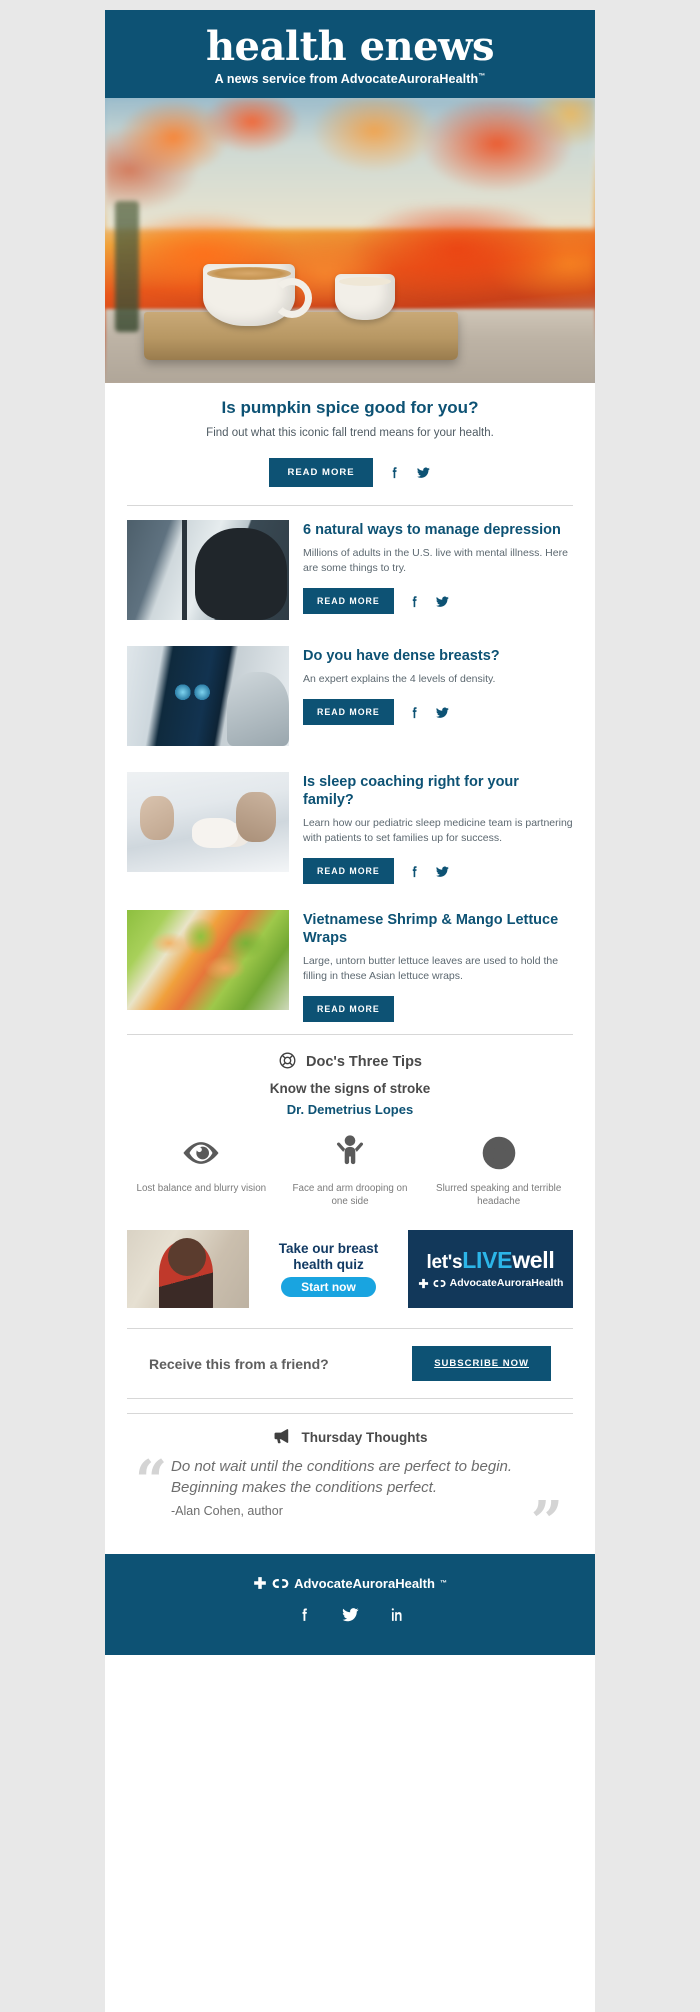 Image resolution: width=700 pixels, height=2012 pixels. Describe the element at coordinates (350, 46) in the screenshot. I see `masthead-title: health enews` at that location.